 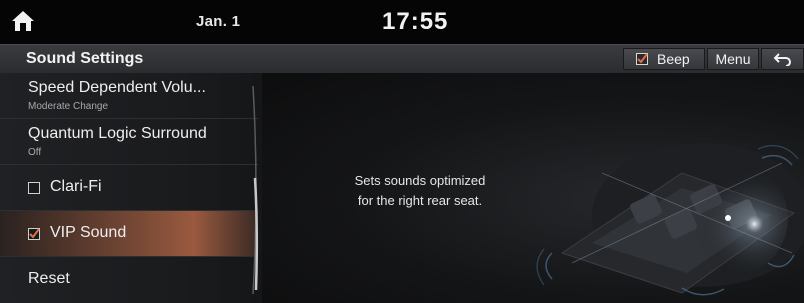 I want to click on back-arrow-icon, so click(x=782, y=59).